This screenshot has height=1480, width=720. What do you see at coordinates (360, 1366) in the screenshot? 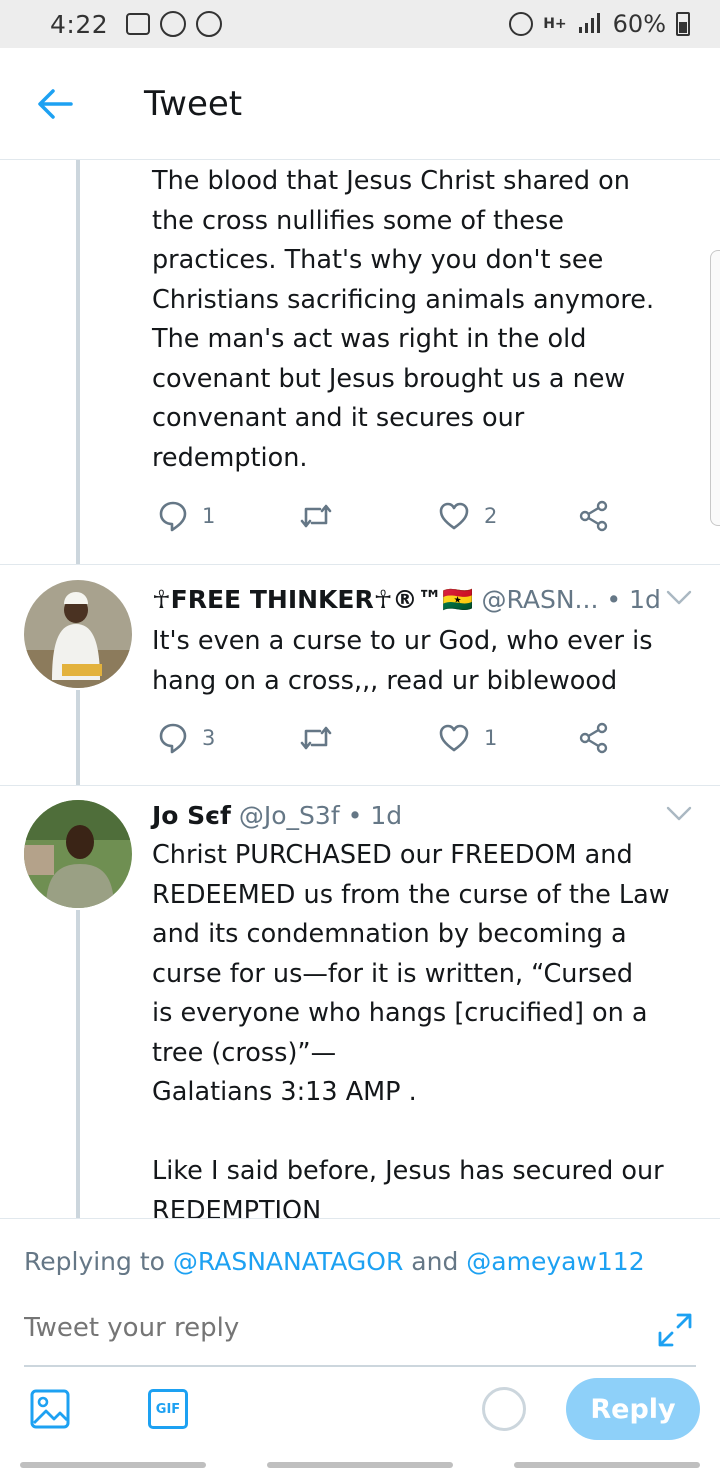
I see `composer-divider` at bounding box center [360, 1366].